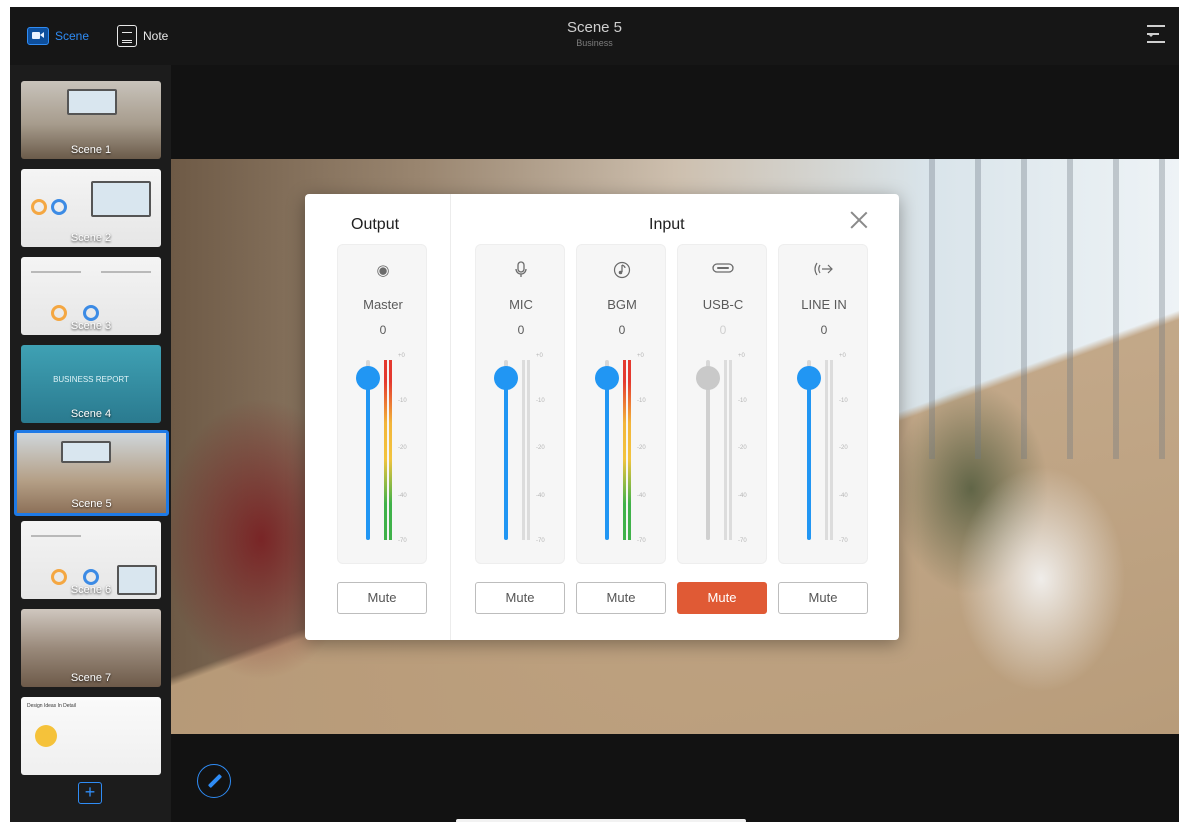  What do you see at coordinates (521, 272) in the screenshot?
I see `microphone-icon` at bounding box center [521, 272].